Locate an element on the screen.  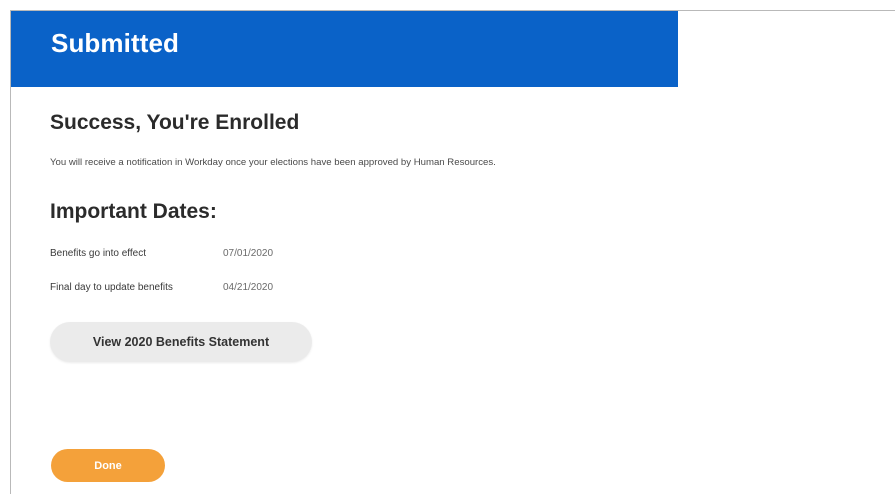
date-label: Benefits go into effect is located at coordinates (98, 253).